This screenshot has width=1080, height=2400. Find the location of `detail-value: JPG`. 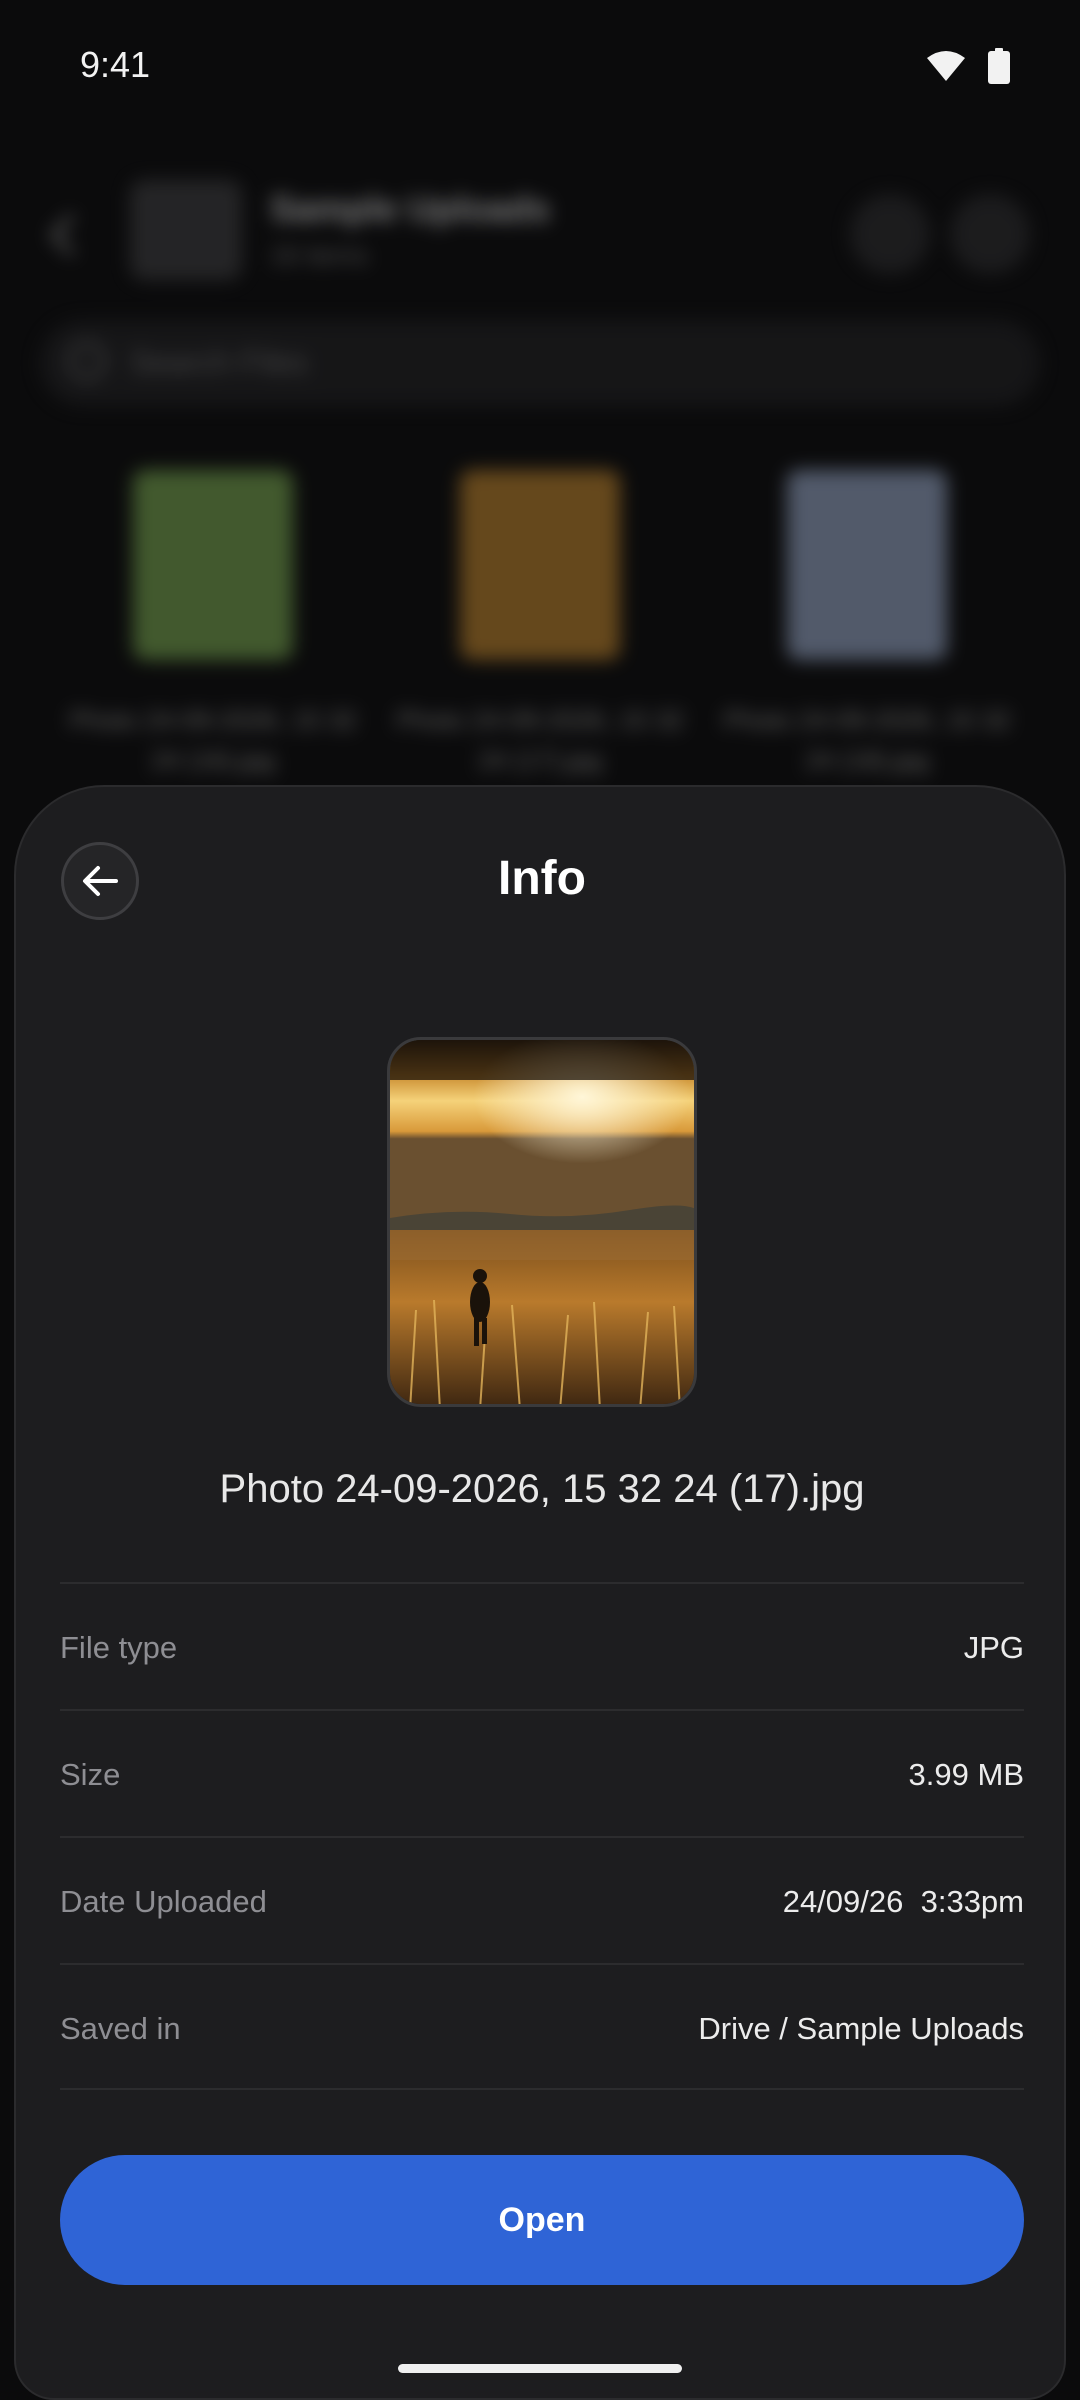

detail-value: JPG is located at coordinates (993, 1647).